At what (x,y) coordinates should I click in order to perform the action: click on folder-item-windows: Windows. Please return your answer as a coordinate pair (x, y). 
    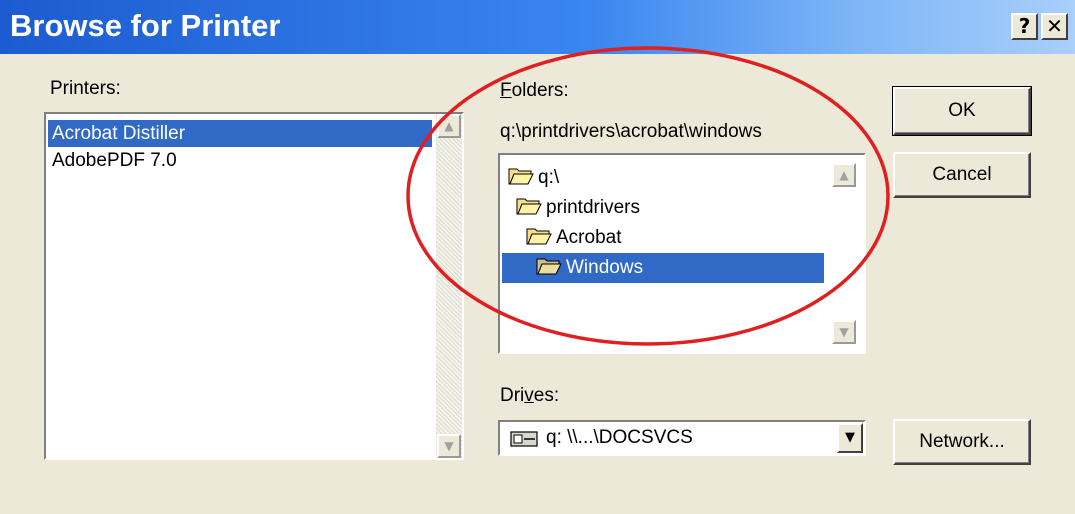
    Looking at the image, I should click on (663, 268).